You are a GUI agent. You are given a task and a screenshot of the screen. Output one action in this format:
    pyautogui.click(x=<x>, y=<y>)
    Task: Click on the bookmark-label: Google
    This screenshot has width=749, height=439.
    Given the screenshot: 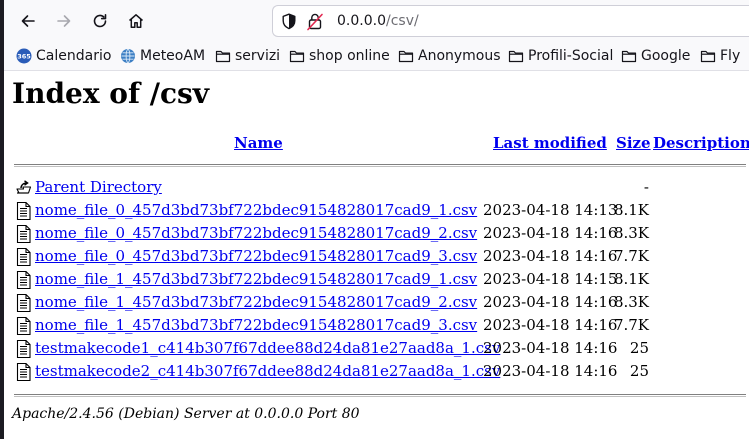 What is the action you would take?
    pyautogui.click(x=666, y=56)
    